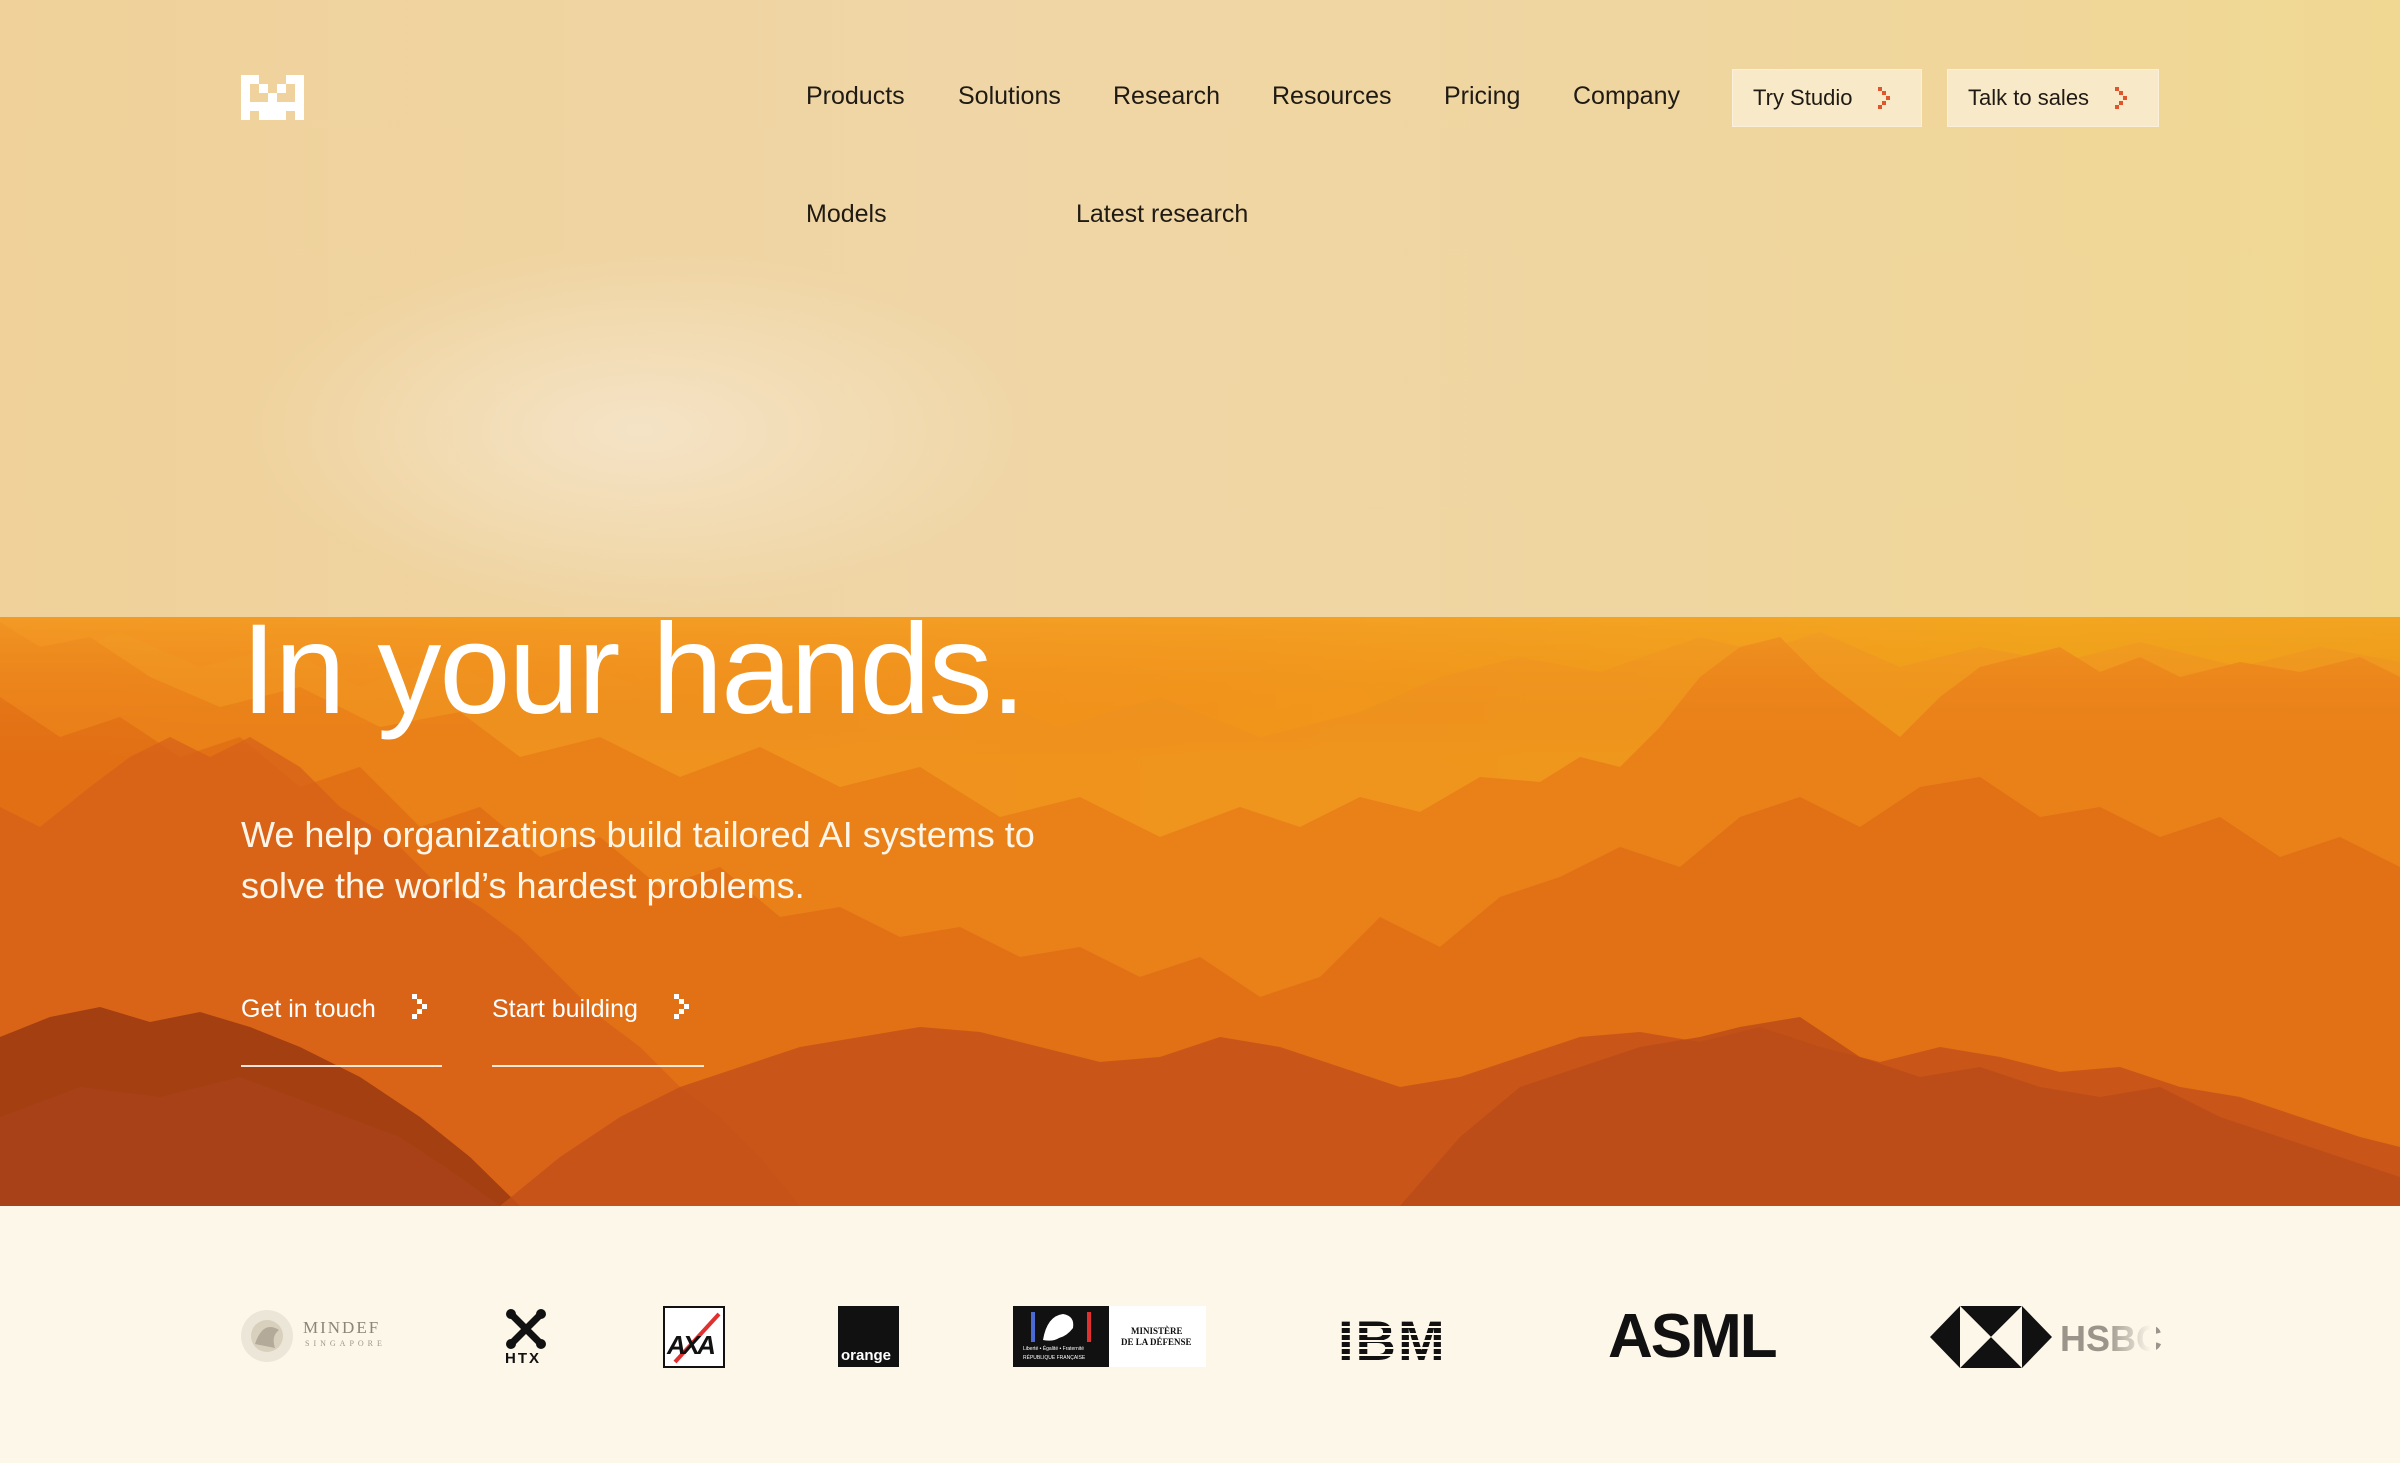 This screenshot has height=1463, width=2400. What do you see at coordinates (868, 1336) in the screenshot?
I see `orange-logo: orange` at bounding box center [868, 1336].